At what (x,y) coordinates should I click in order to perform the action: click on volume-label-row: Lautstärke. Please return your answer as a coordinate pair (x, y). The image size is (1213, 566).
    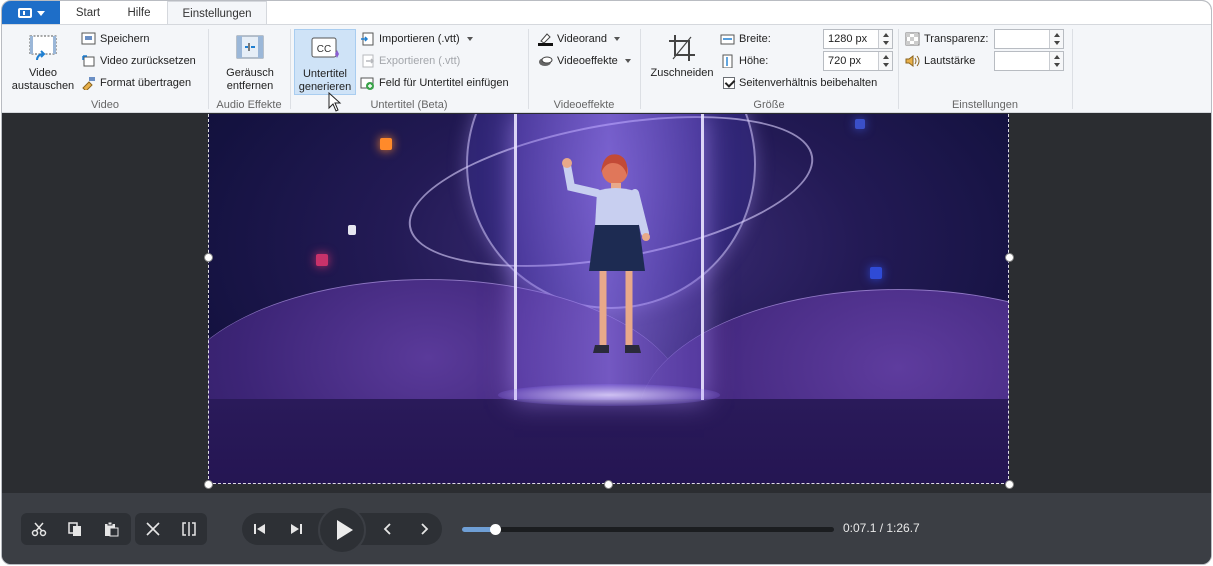
    Looking at the image, I should click on (940, 61).